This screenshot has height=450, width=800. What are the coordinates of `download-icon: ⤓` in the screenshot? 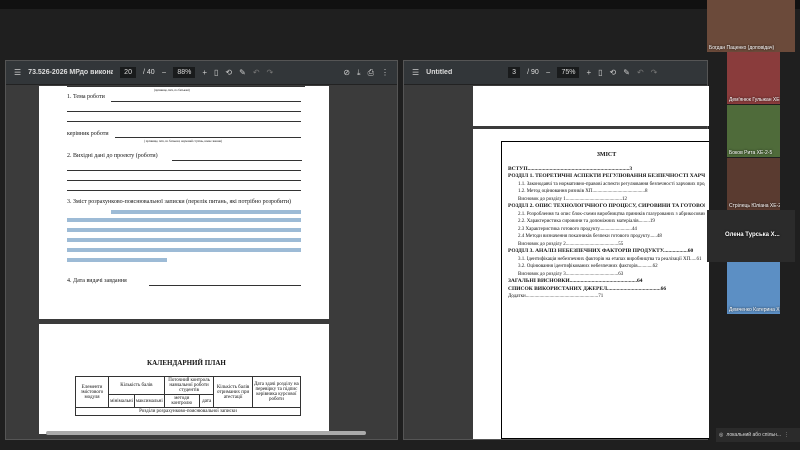 It's located at (359, 73).